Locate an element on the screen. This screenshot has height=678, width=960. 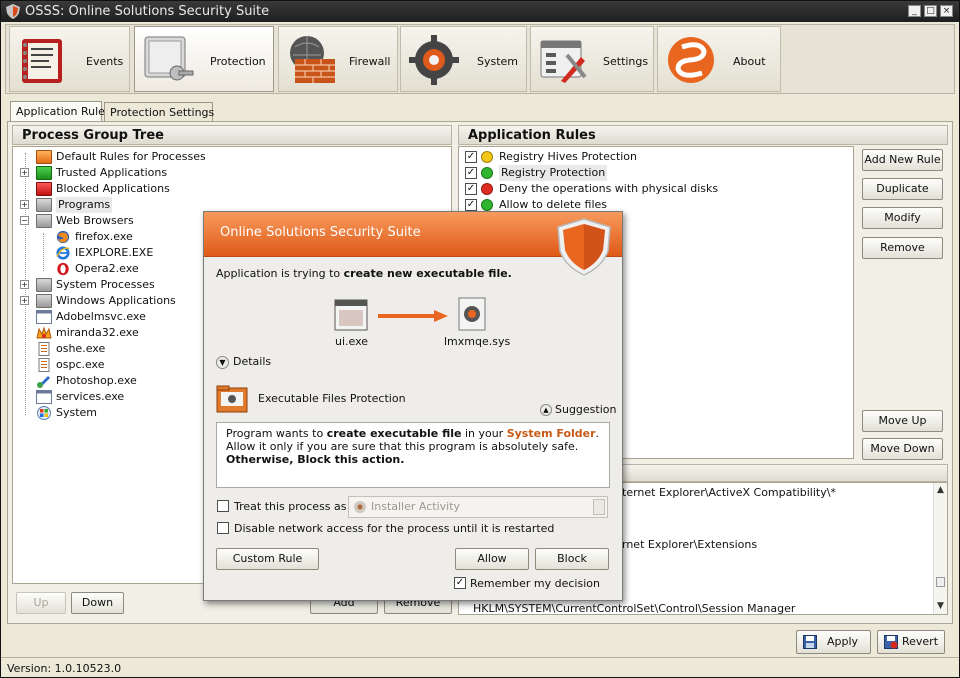
folder-open-icon is located at coordinates (44, 221).